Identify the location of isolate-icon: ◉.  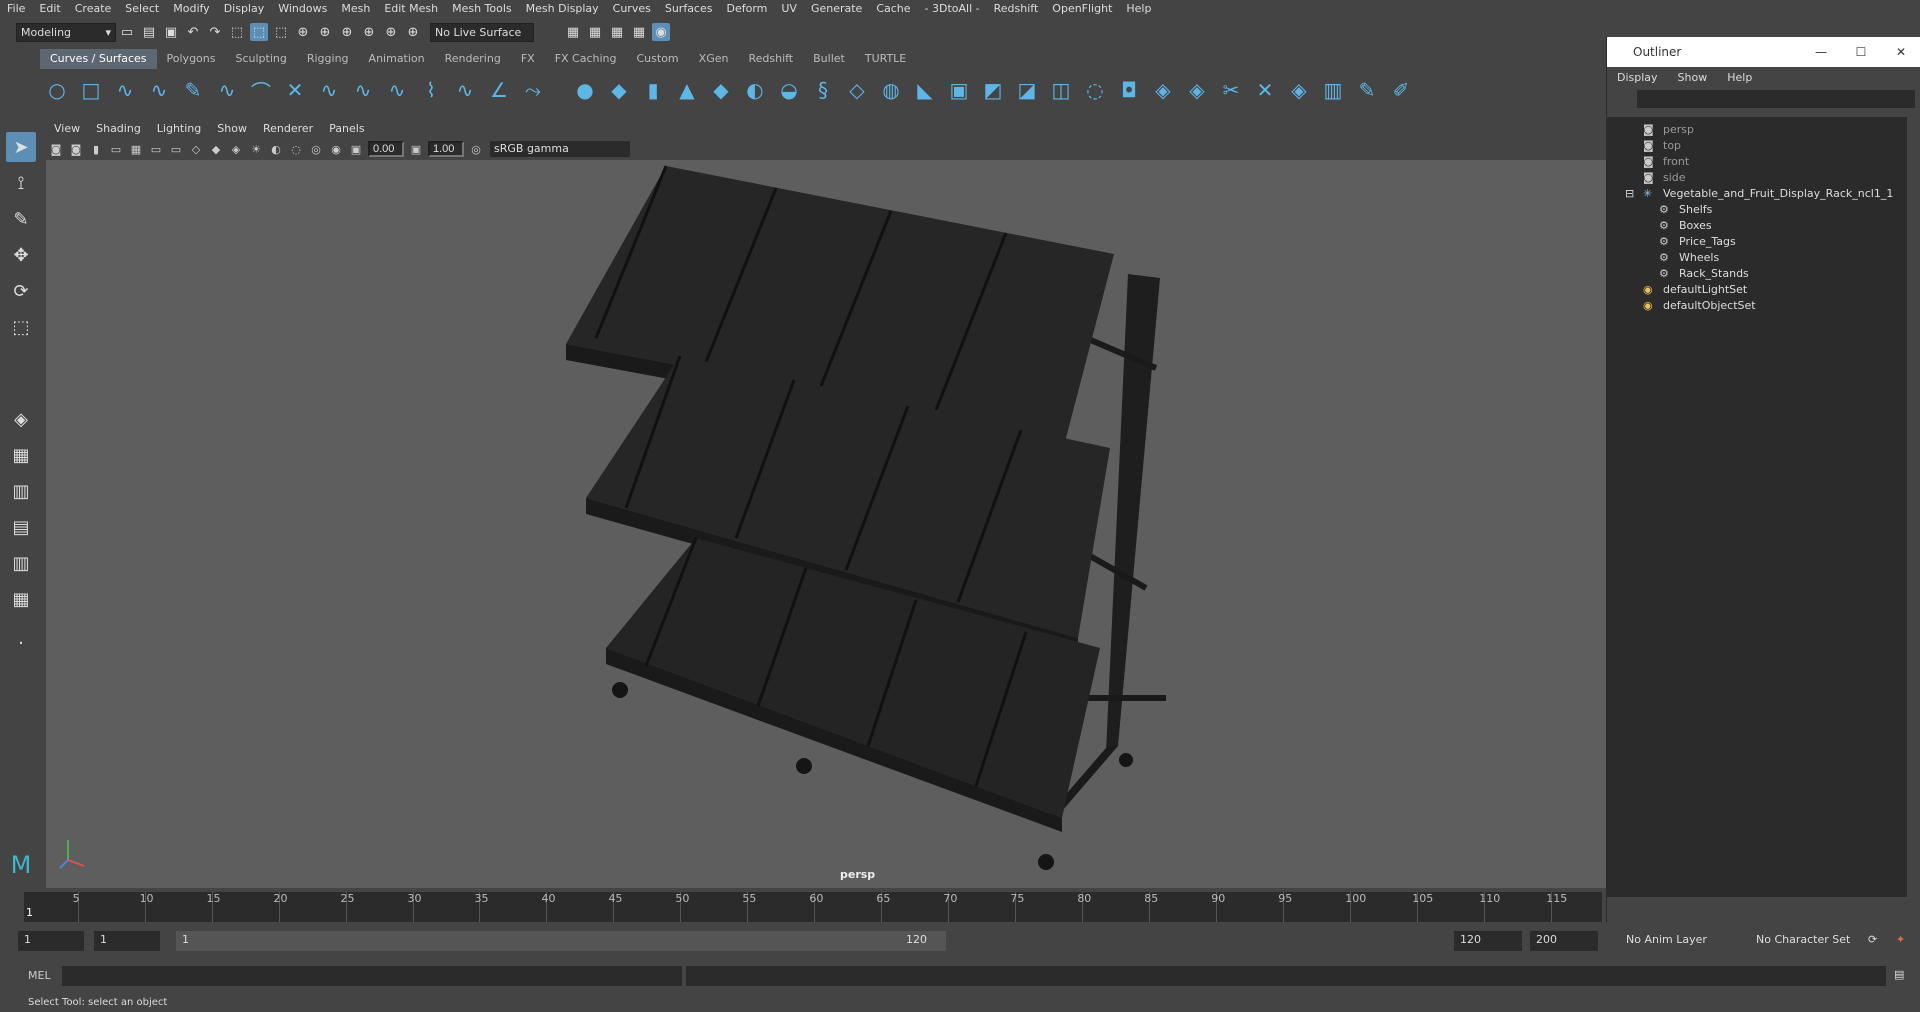
(336, 149).